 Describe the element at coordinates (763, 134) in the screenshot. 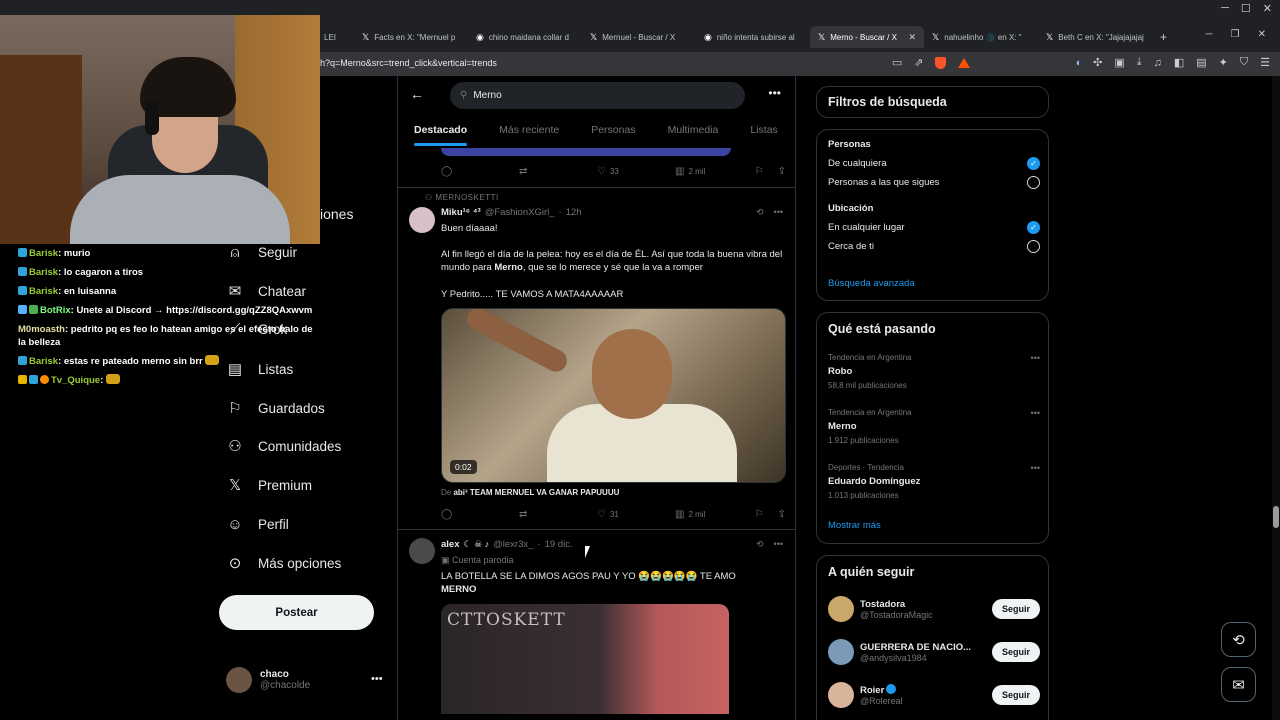

I see `tab-listas: Listas` at that location.